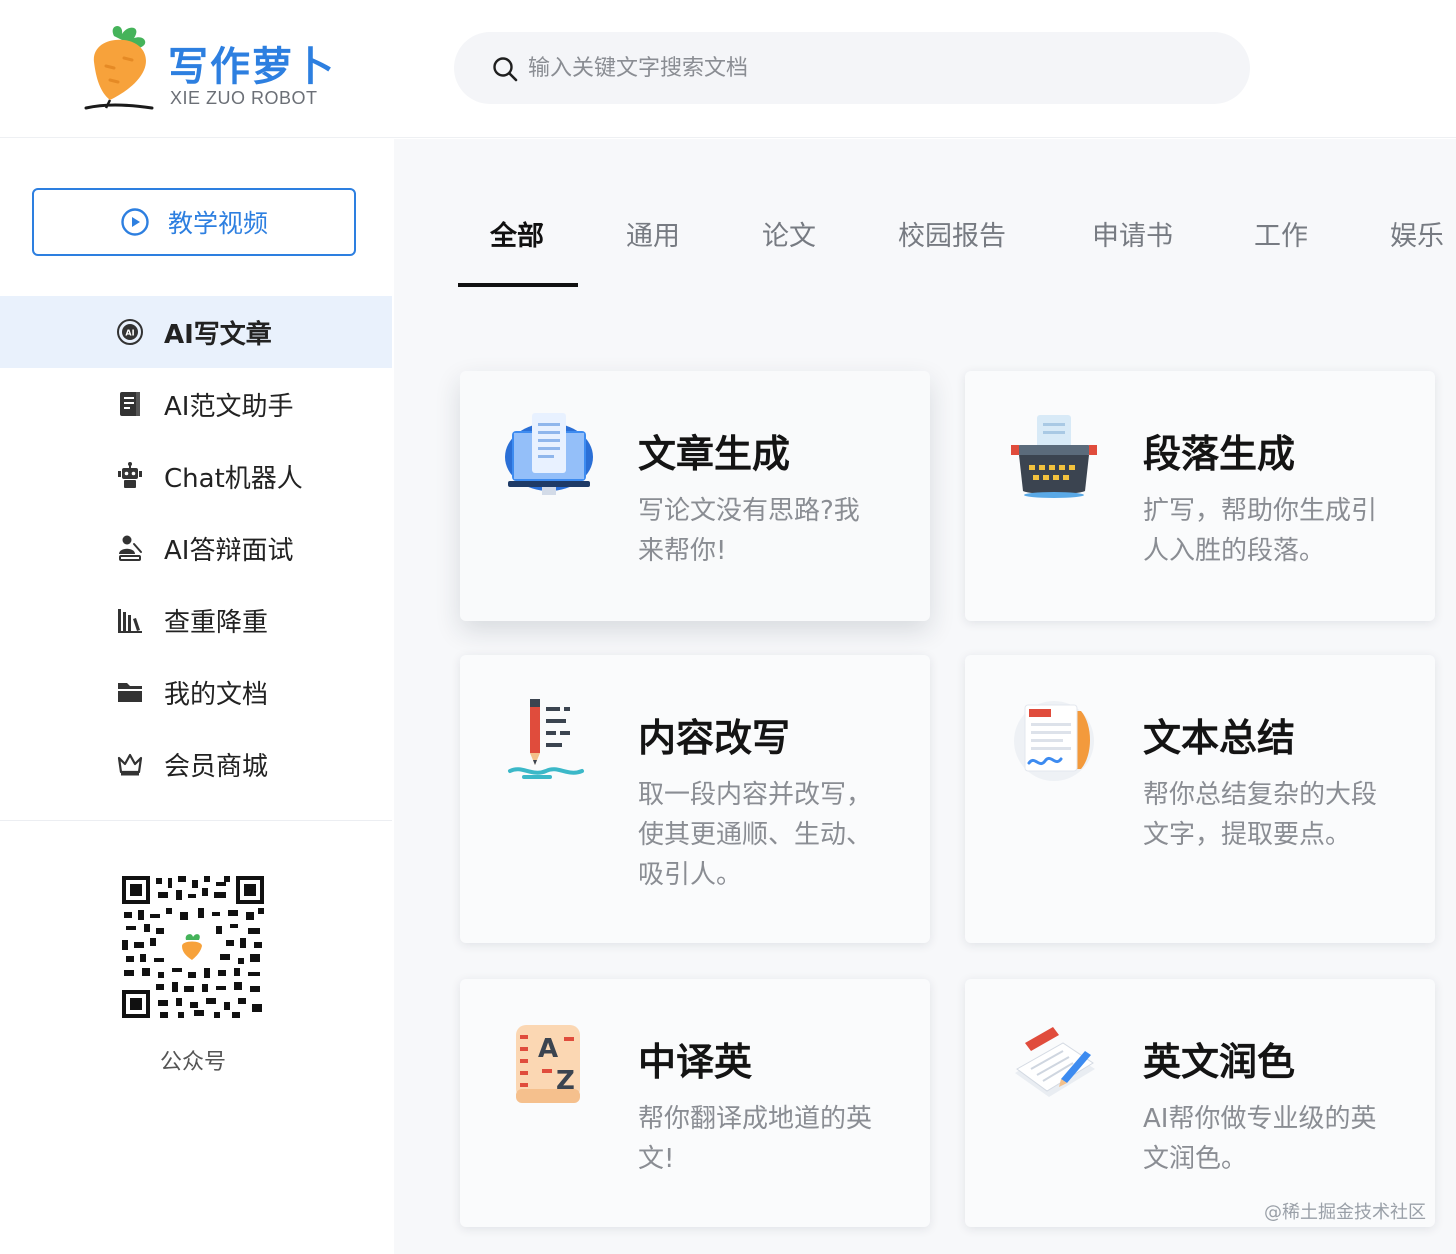 The width and height of the screenshot is (1456, 1254). I want to click on card-description: 帮你翻译成地道的英文!, so click(755, 1139).